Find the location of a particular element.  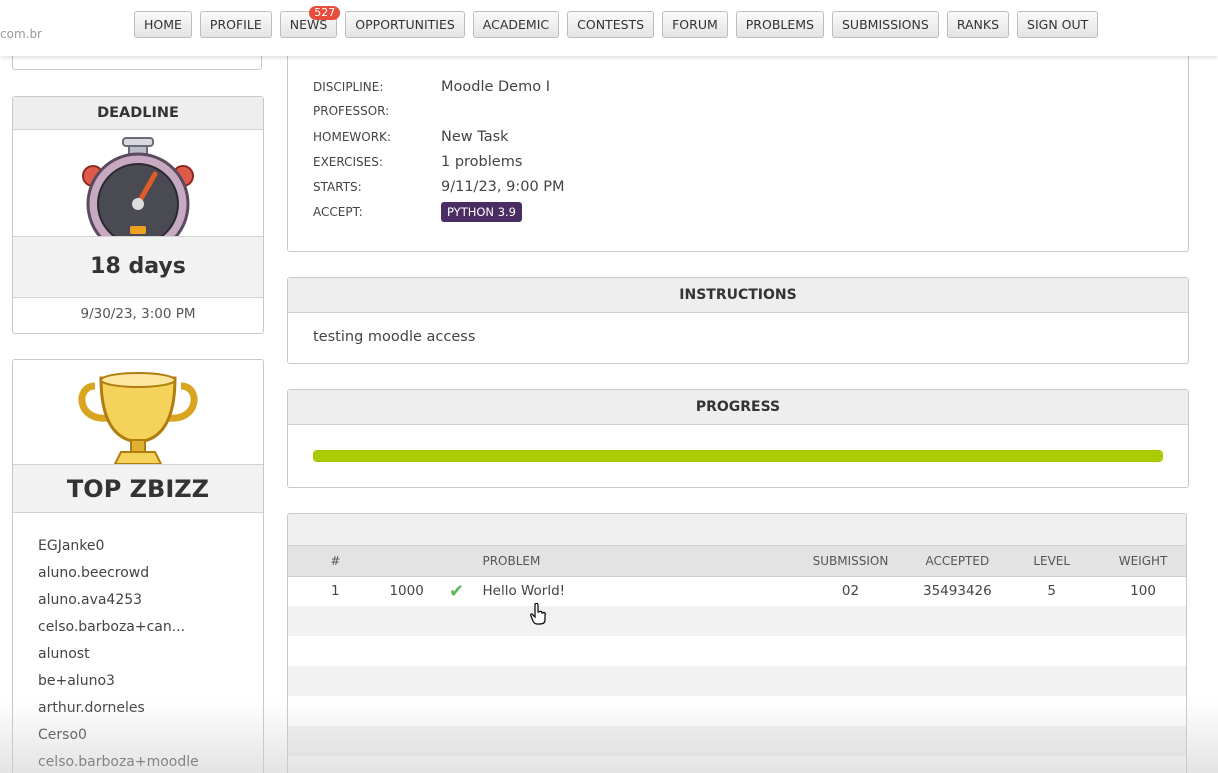

ranking-title: TOP ZBIZZ is located at coordinates (138, 489).